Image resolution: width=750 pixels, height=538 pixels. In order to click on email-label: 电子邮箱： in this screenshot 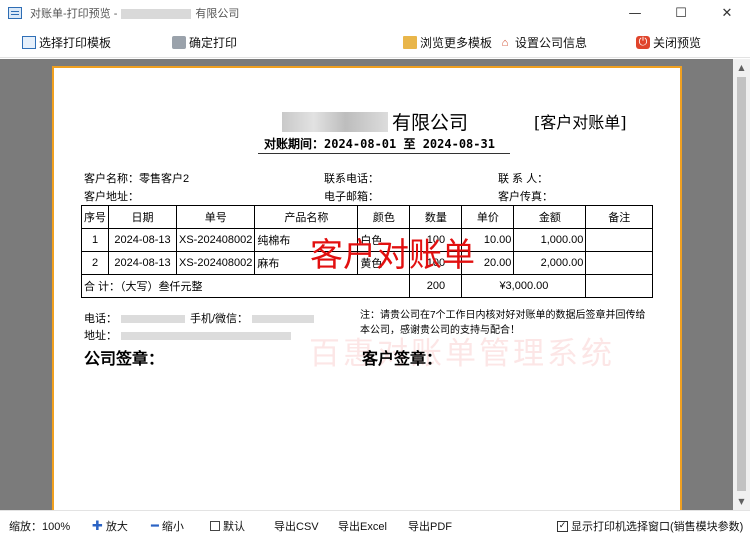, I will do `click(351, 197)`.